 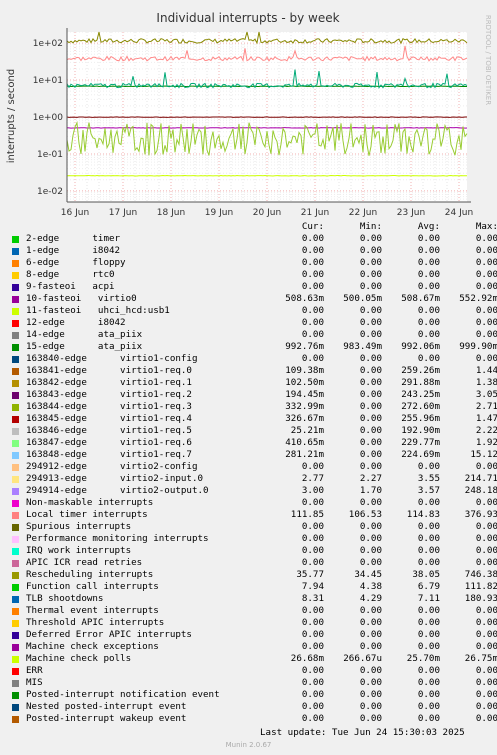 I want to click on legend-label: Posted-interrupt wakeup event, so click(x=106, y=718).